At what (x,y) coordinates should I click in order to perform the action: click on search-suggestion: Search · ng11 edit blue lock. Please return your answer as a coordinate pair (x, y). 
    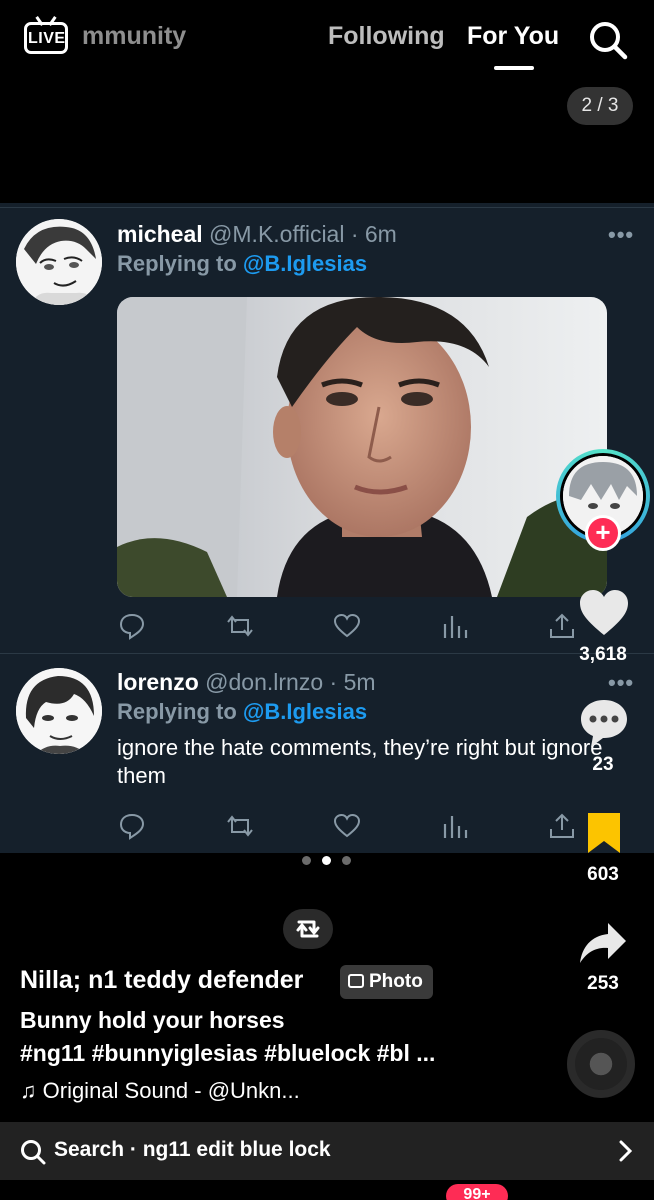
    Looking at the image, I should click on (192, 1149).